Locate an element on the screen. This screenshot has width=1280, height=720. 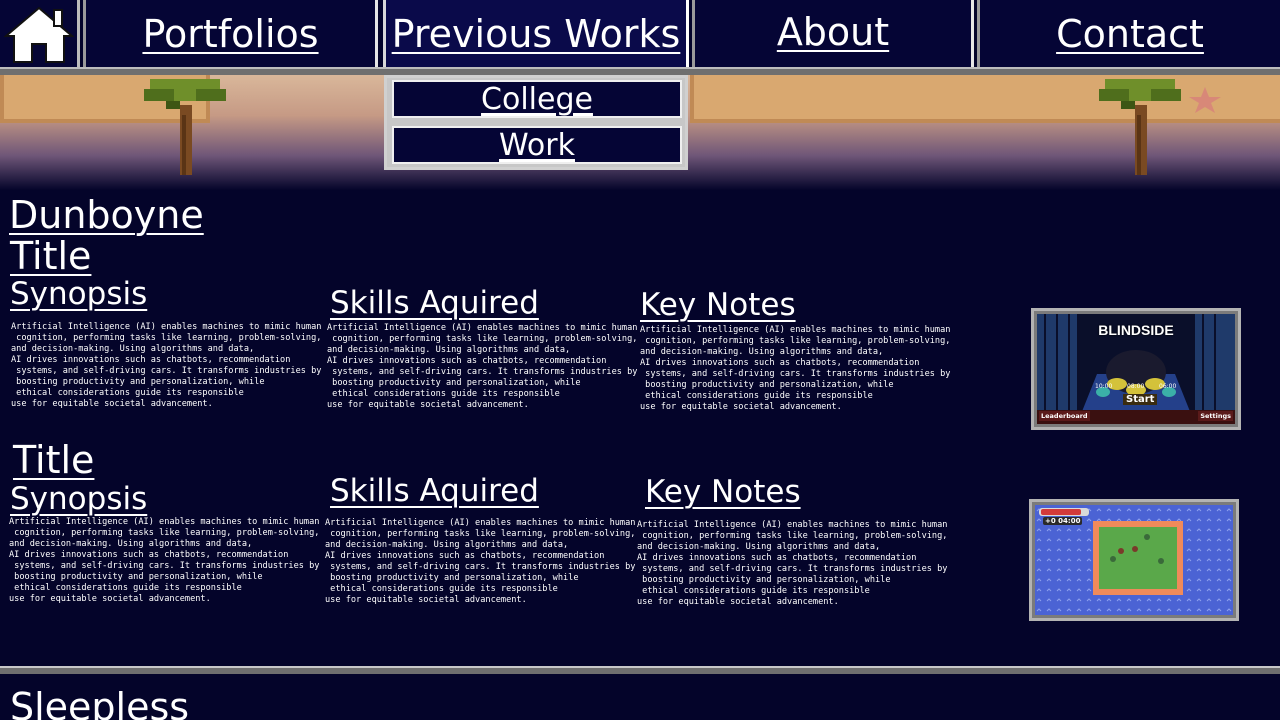
nav-item-label: Portfolios is located at coordinates (230, 34).